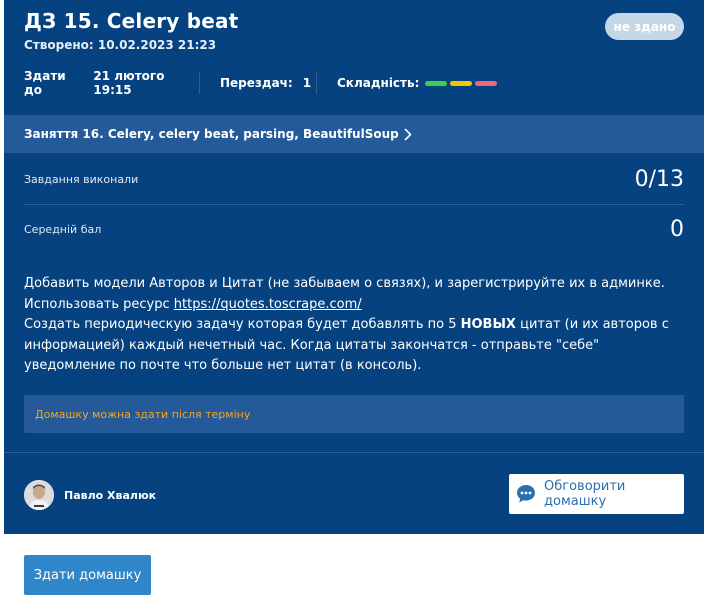 This screenshot has height=601, width=704. What do you see at coordinates (585, 494) in the screenshot?
I see `discuss-button-label: Обговорити домашку` at bounding box center [585, 494].